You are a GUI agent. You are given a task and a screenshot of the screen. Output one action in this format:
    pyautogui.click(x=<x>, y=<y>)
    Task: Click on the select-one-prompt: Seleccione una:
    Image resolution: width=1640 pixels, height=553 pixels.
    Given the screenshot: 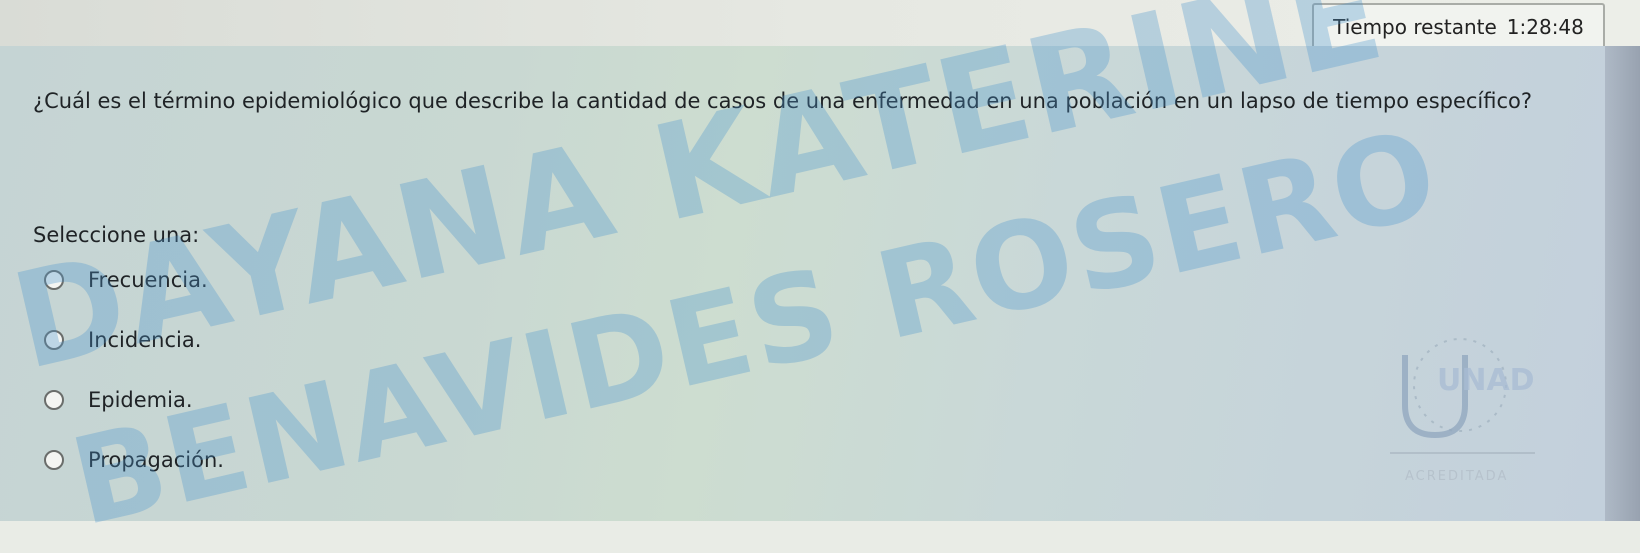 What is the action you would take?
    pyautogui.click(x=116, y=235)
    